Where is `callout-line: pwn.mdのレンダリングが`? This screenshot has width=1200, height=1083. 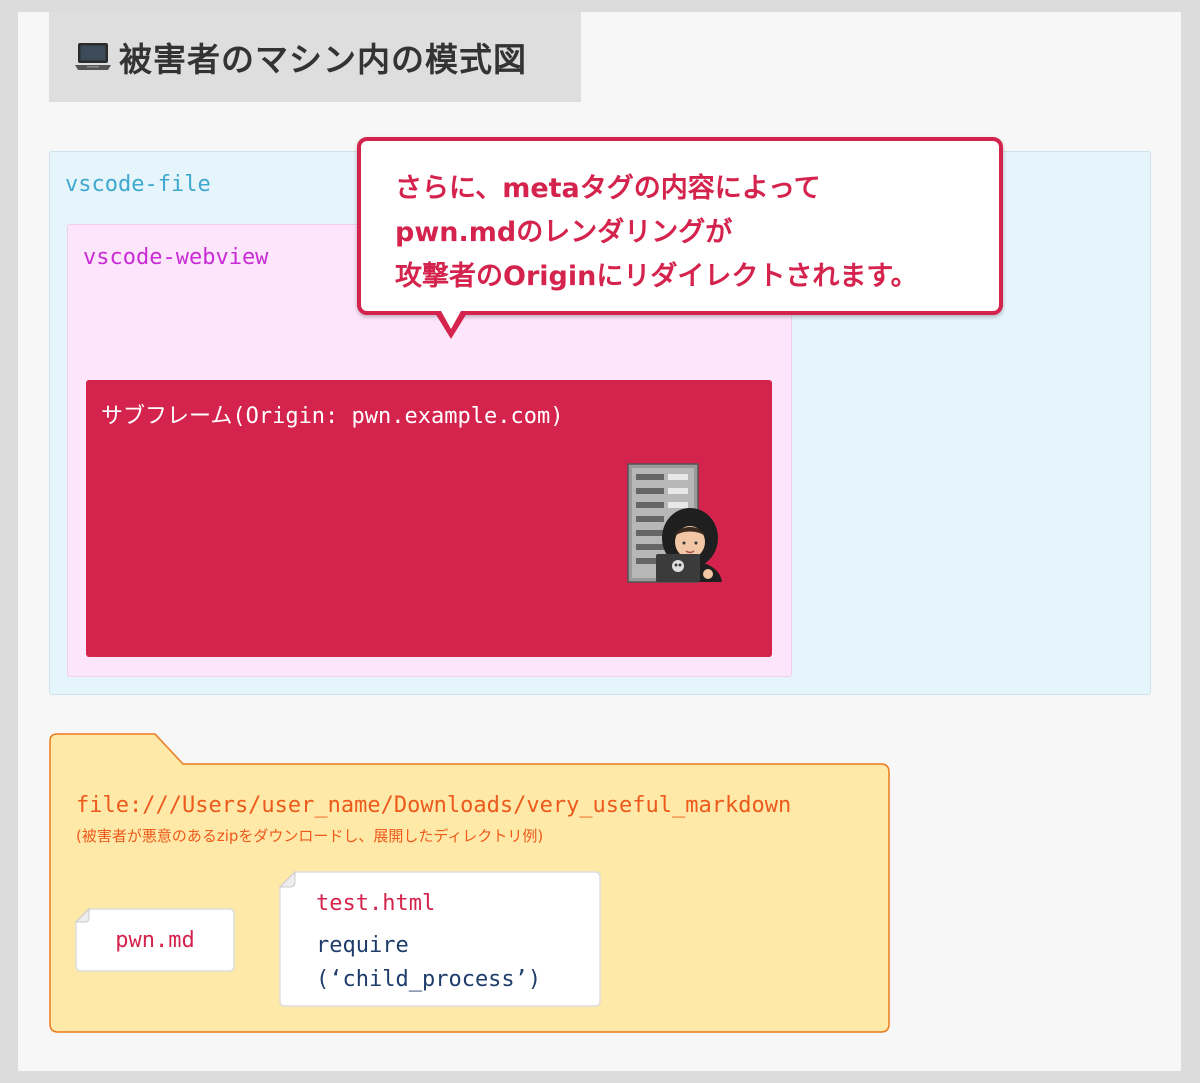 callout-line: pwn.mdのレンダリングが is located at coordinates (564, 232).